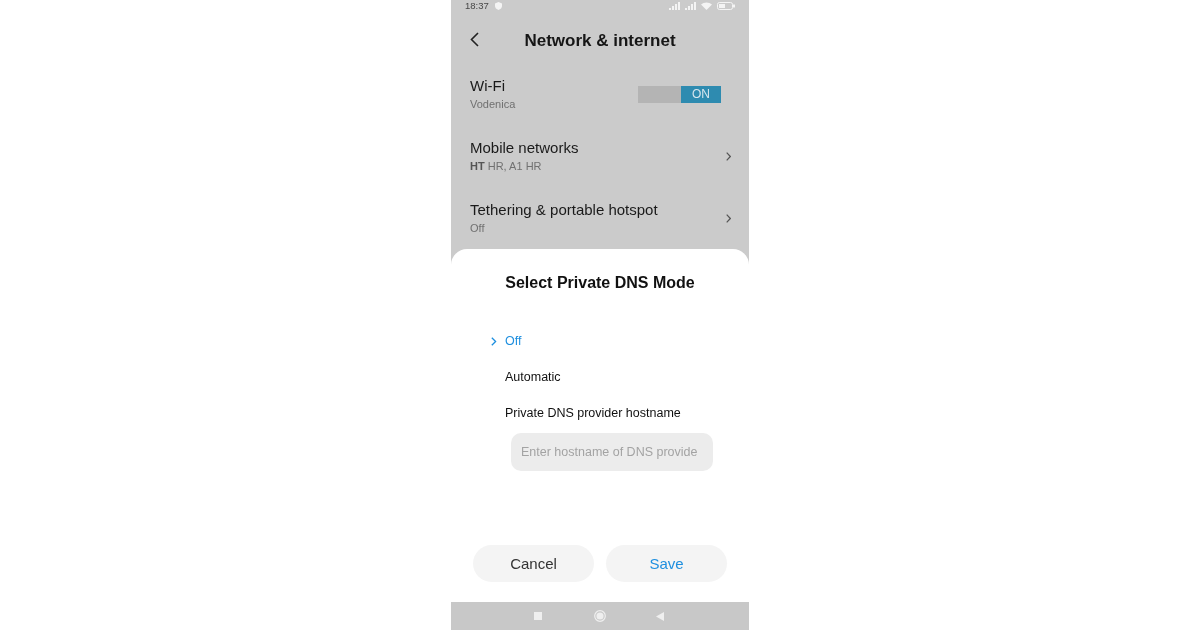  What do you see at coordinates (526, 377) in the screenshot?
I see `dns-mode-option: Automatic` at bounding box center [526, 377].